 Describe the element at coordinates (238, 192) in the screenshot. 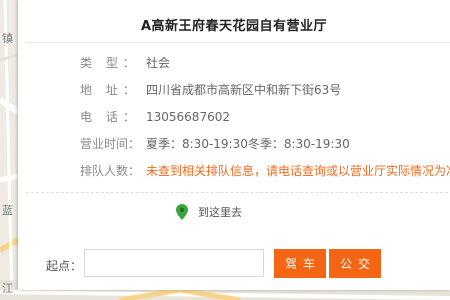

I see `section-divider` at that location.